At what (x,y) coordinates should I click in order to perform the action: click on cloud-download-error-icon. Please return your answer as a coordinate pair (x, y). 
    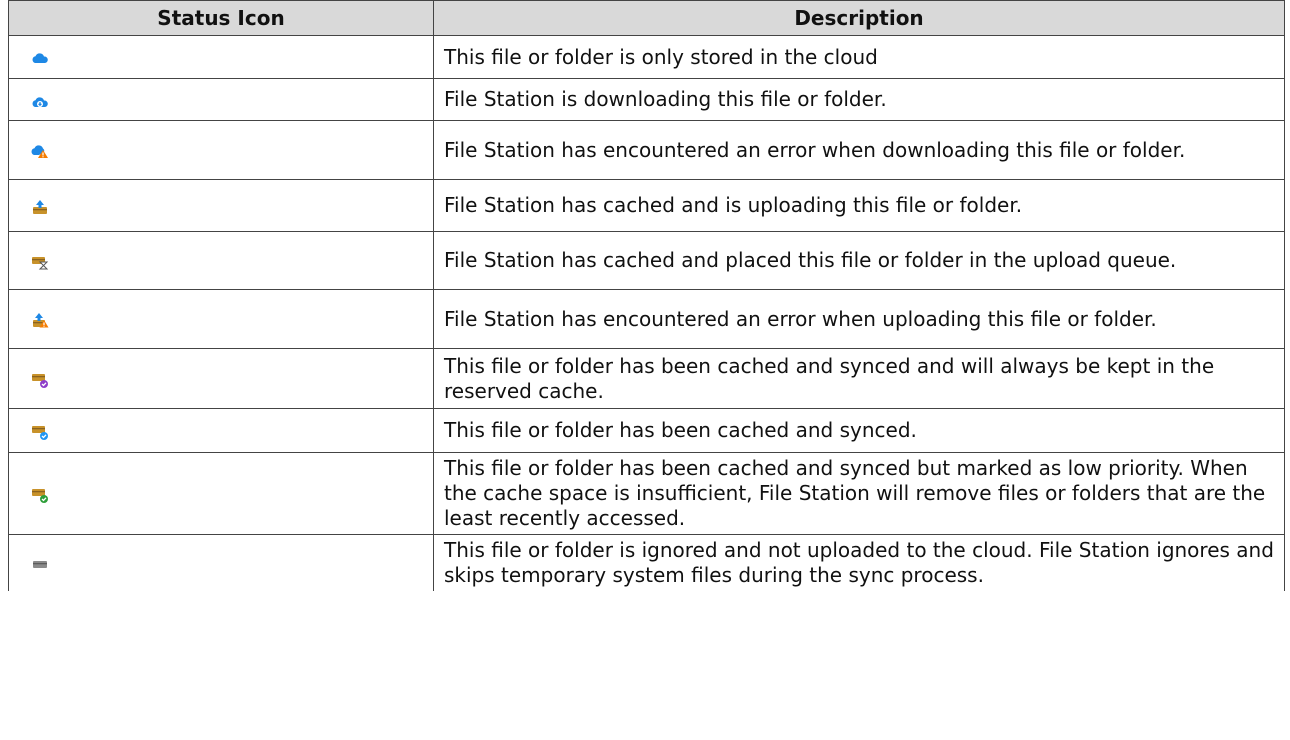
    Looking at the image, I should click on (40, 151).